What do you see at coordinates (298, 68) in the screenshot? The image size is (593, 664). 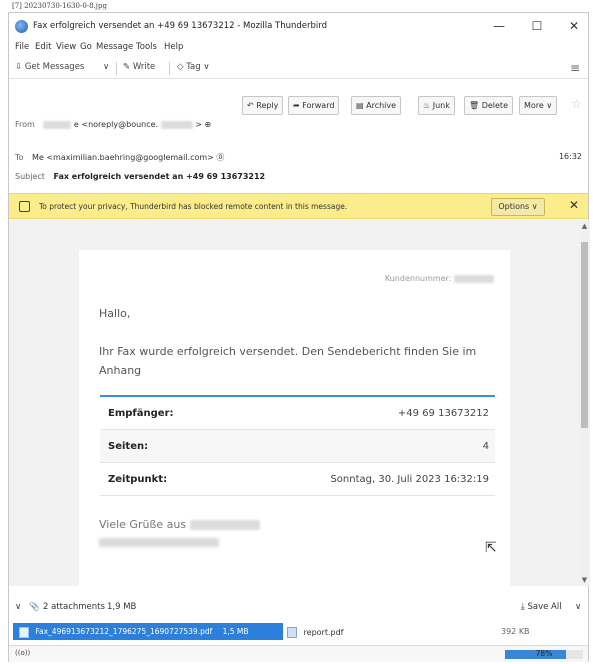 I see `mail-toolbar: ⇩ Get Messages ∨ ✎ Write ◇ Tag ∨ ≡` at bounding box center [298, 68].